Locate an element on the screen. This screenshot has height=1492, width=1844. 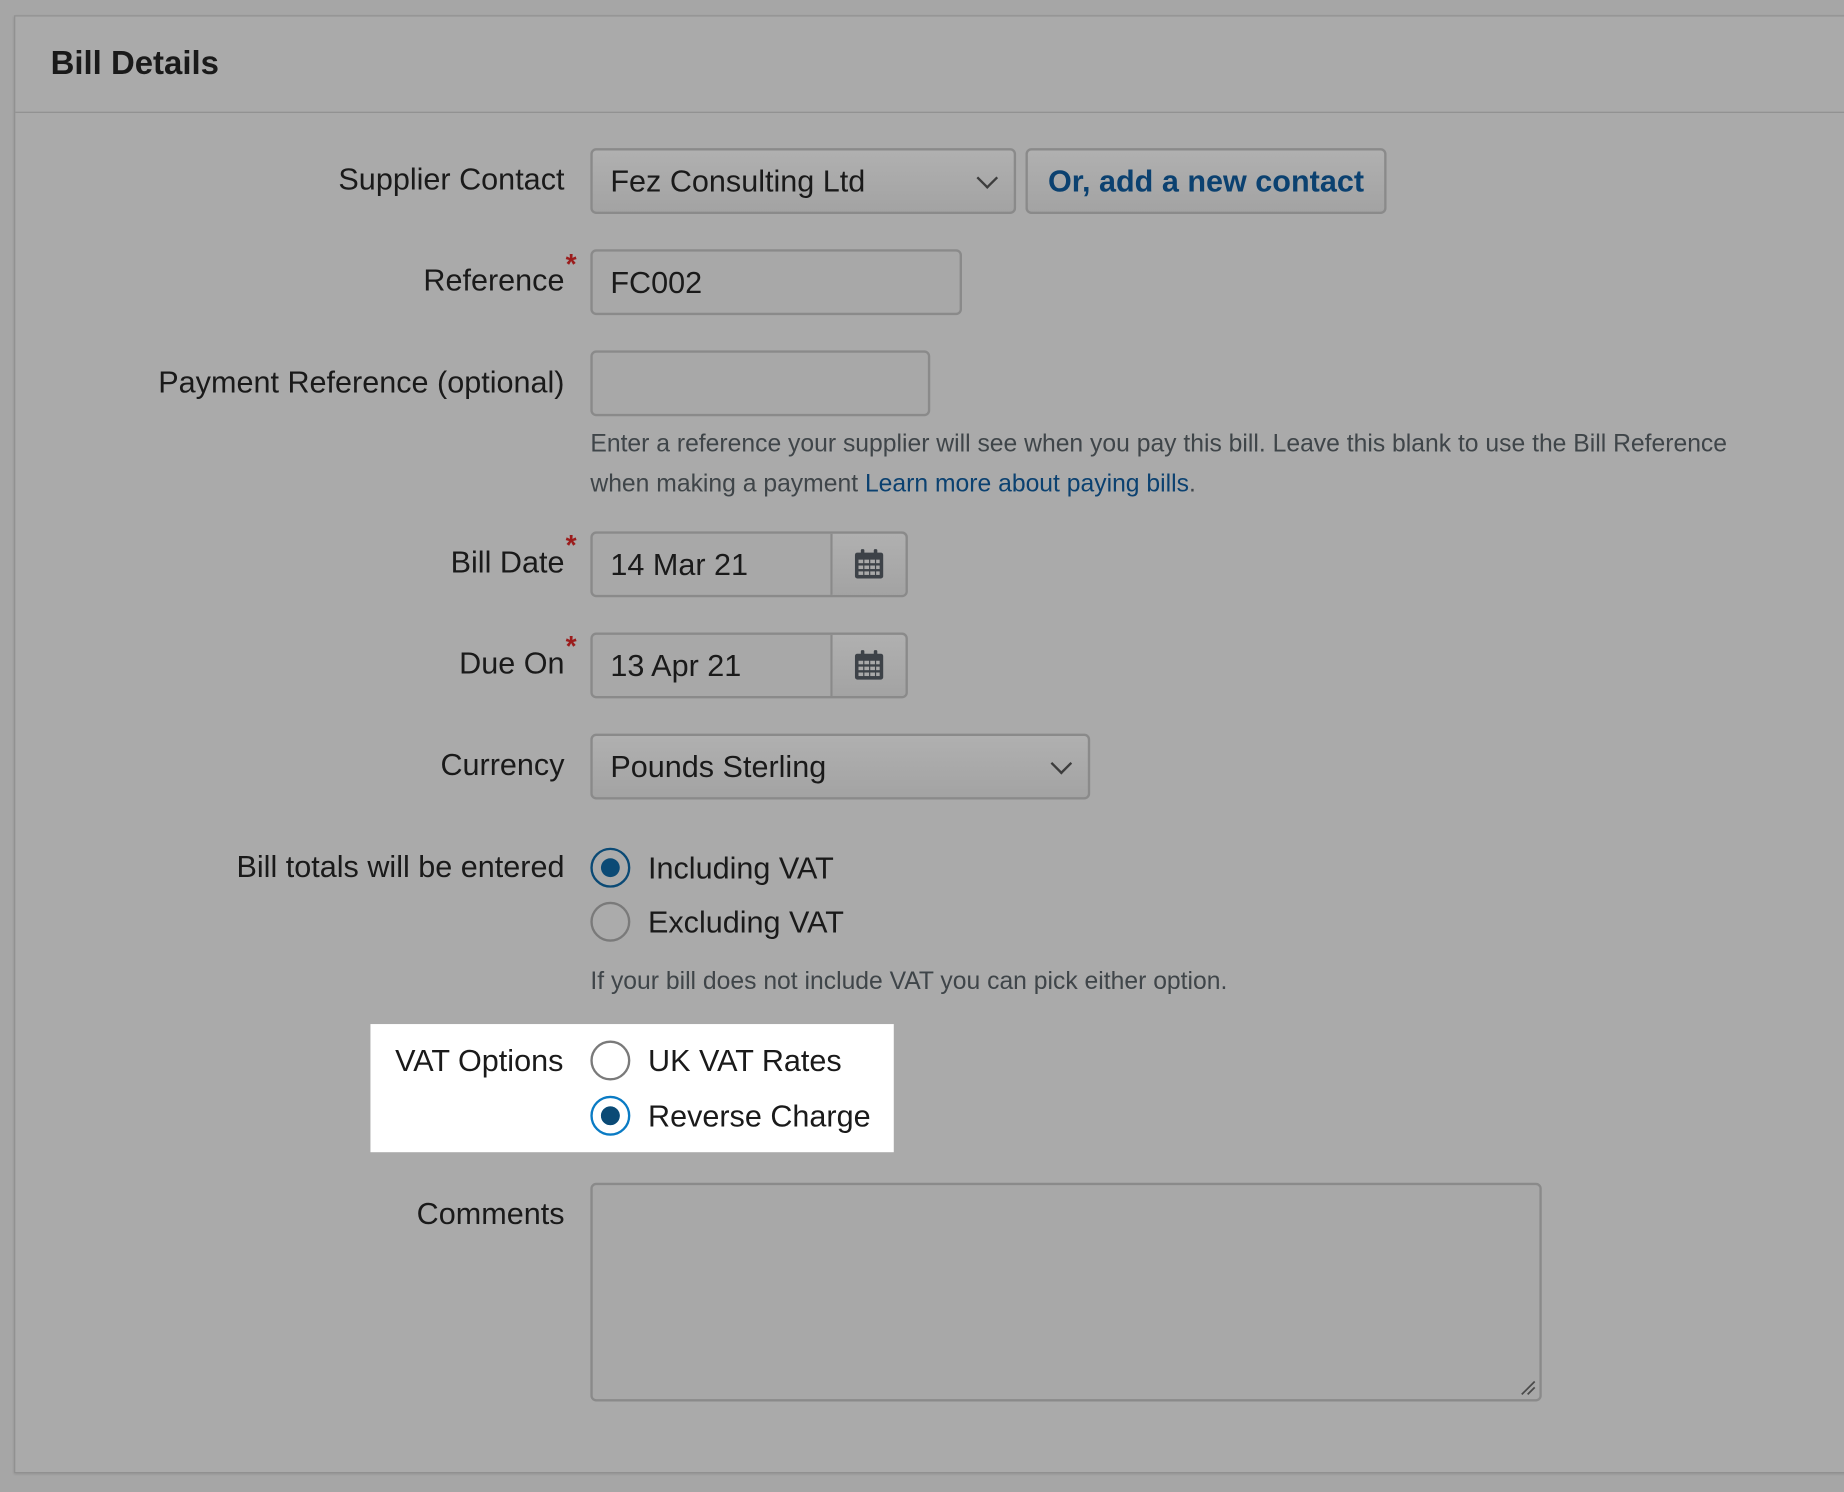
uk-vat-rates-option: UK VAT Rates is located at coordinates (716, 1060).